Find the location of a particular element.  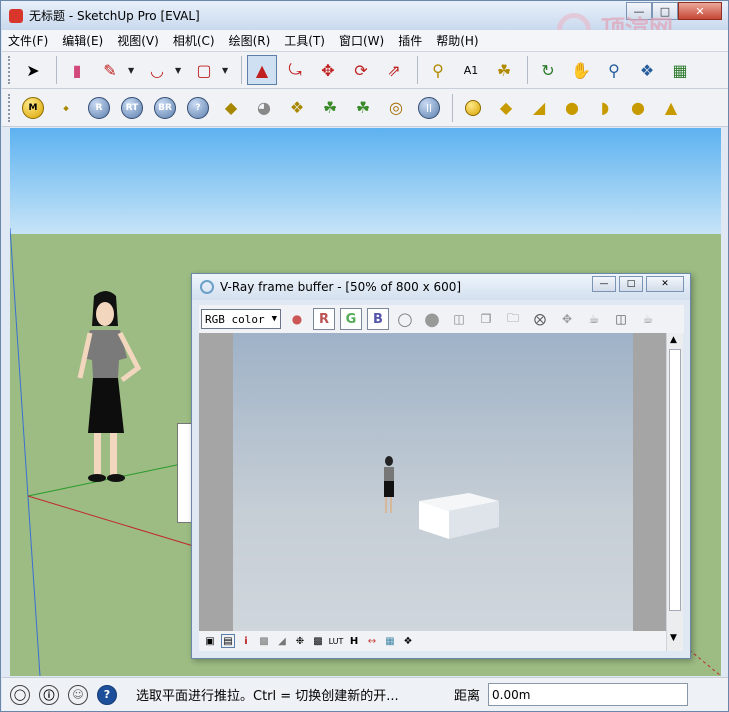

credits-icon: ⓘ is located at coordinates (49, 694).